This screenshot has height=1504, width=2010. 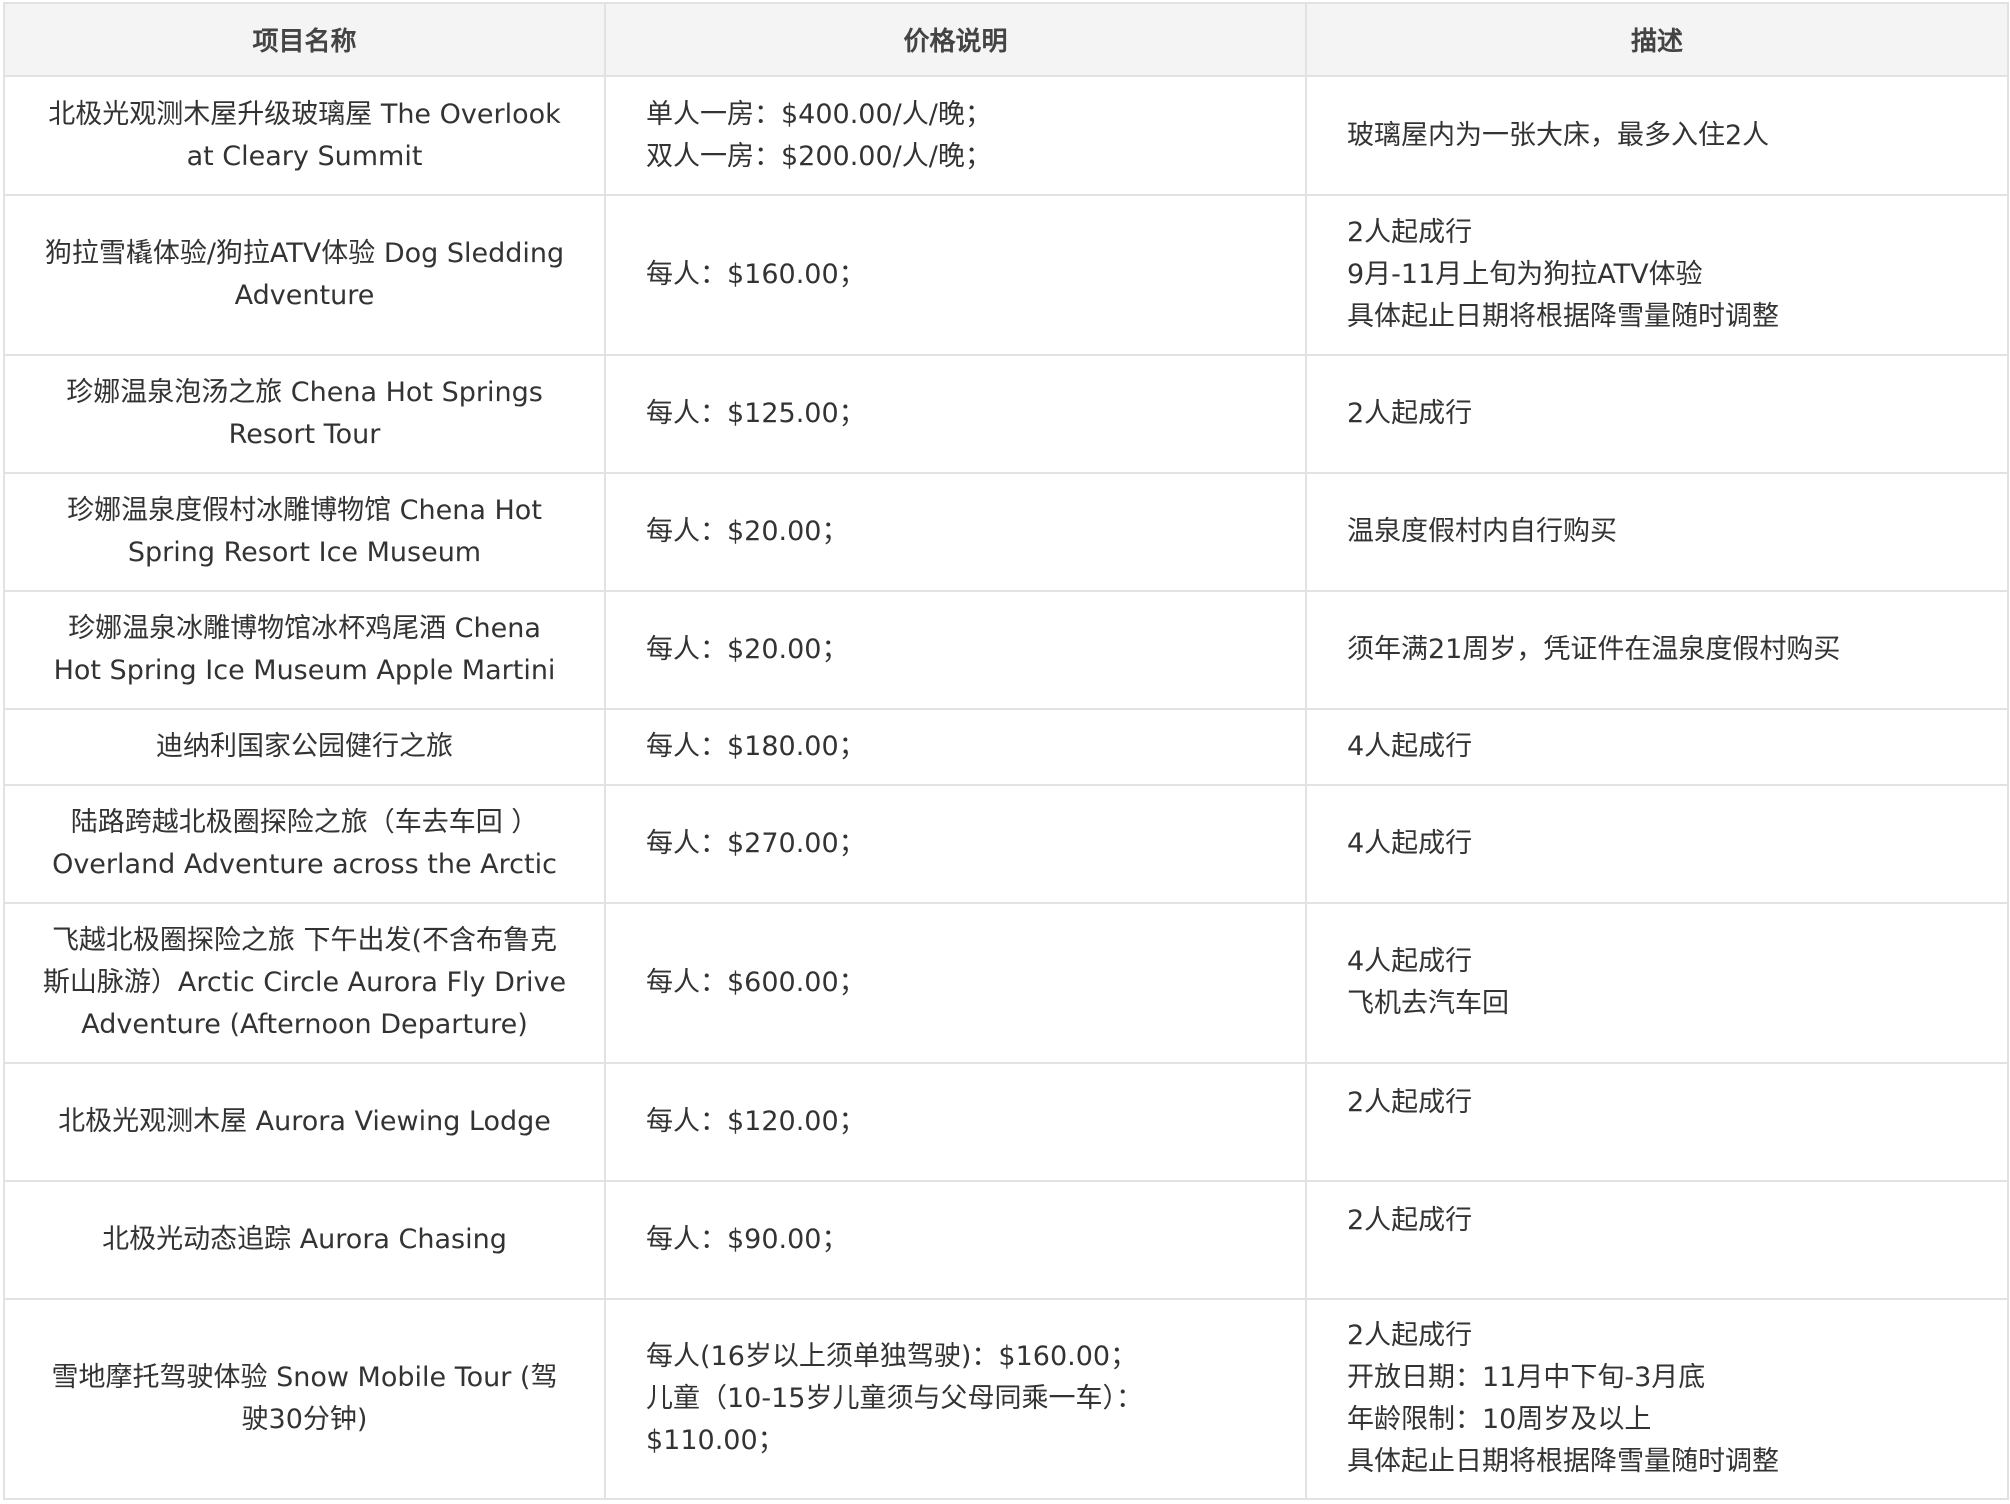 What do you see at coordinates (1657, 983) in the screenshot?
I see `description-cell: 4人起成行 飞机去汽车回` at bounding box center [1657, 983].